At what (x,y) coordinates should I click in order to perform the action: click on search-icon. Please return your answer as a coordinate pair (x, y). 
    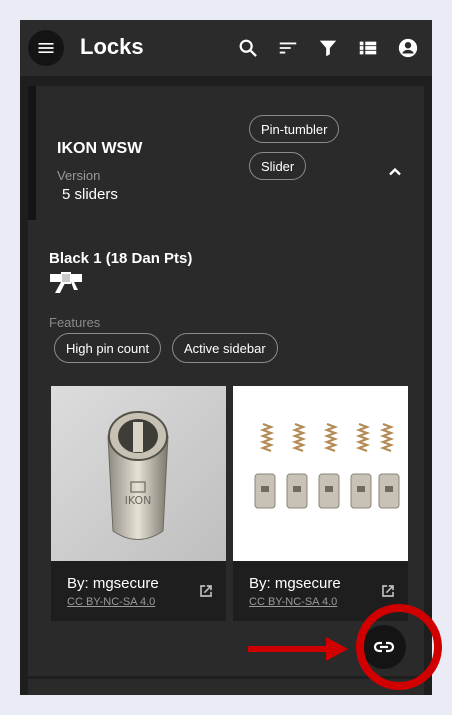
    Looking at the image, I should click on (248, 48).